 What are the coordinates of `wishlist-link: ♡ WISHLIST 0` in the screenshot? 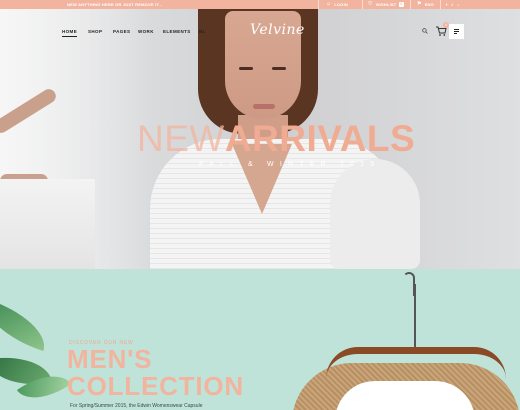 It's located at (386, 4).